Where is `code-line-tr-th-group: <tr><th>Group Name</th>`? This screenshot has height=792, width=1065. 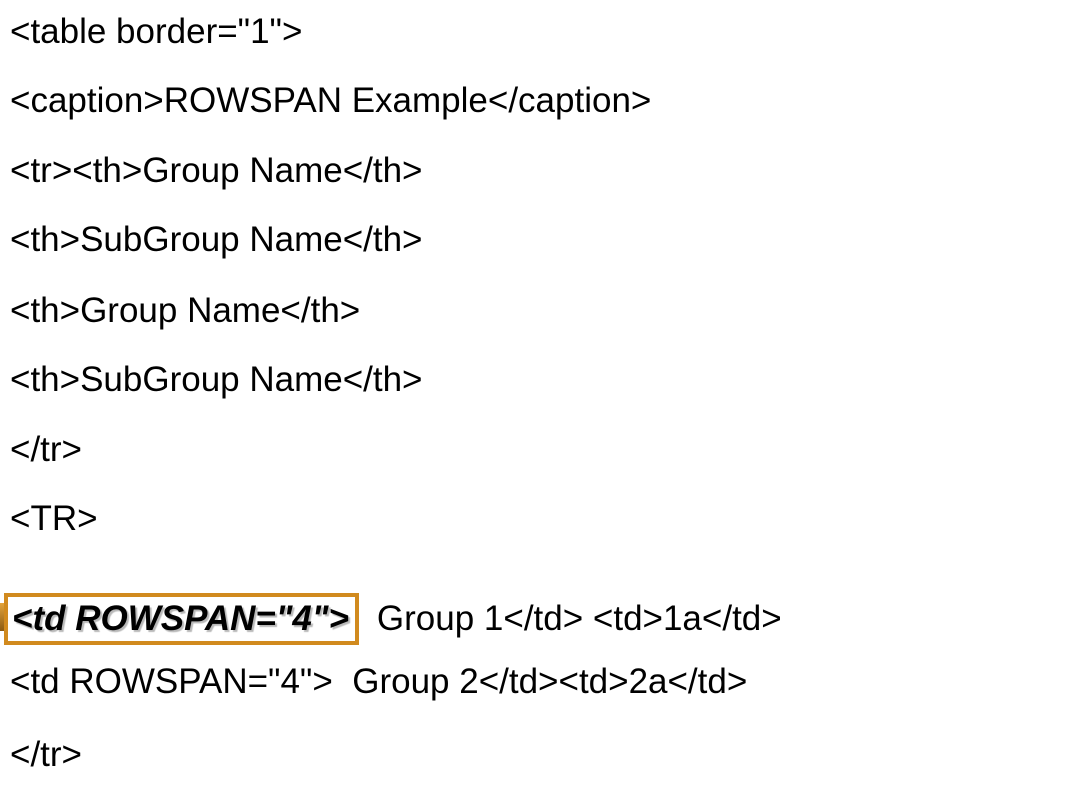
code-line-tr-th-group: <tr><th>Group Name</th> is located at coordinates (216, 170).